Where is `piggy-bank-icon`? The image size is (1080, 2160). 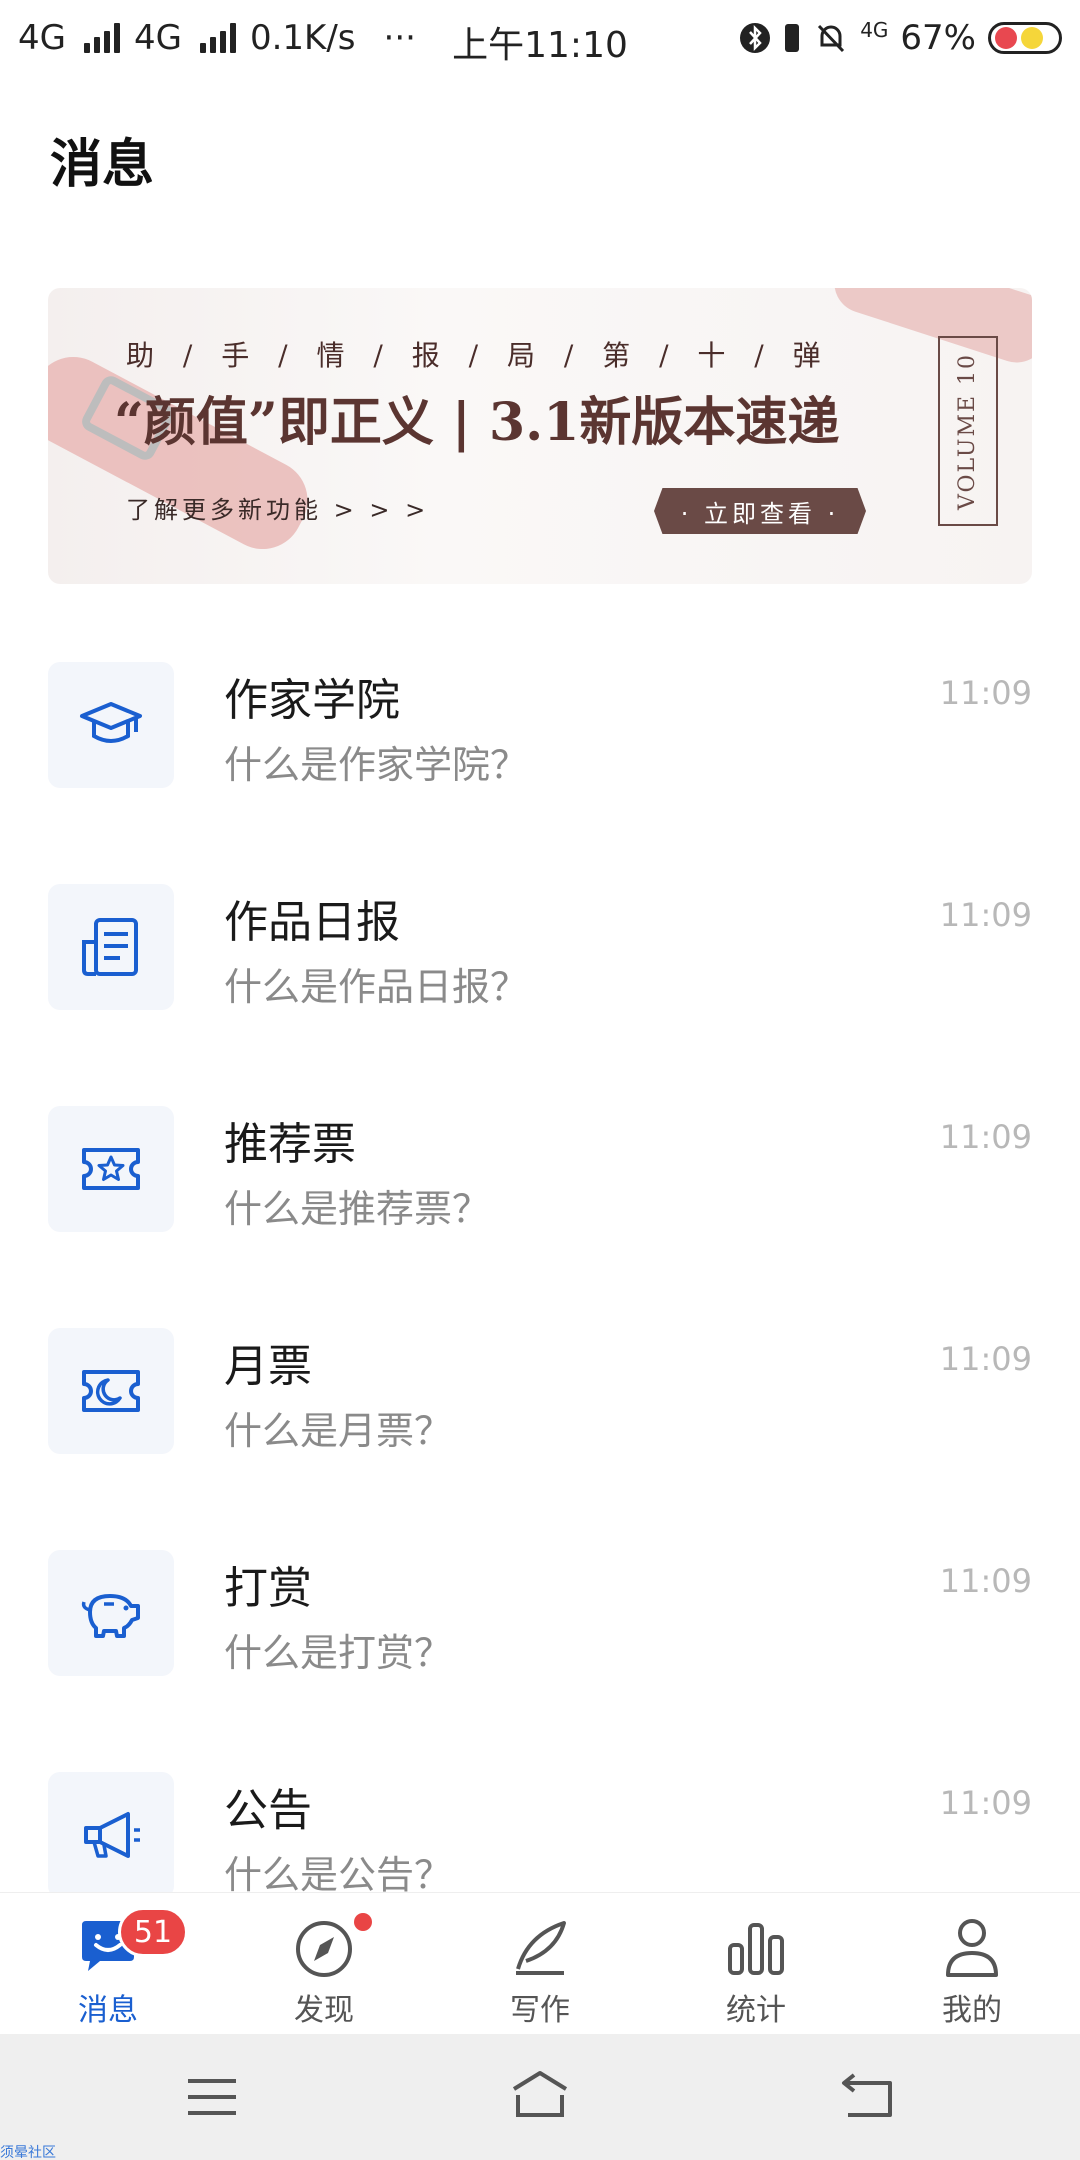
piggy-bank-icon is located at coordinates (111, 1613).